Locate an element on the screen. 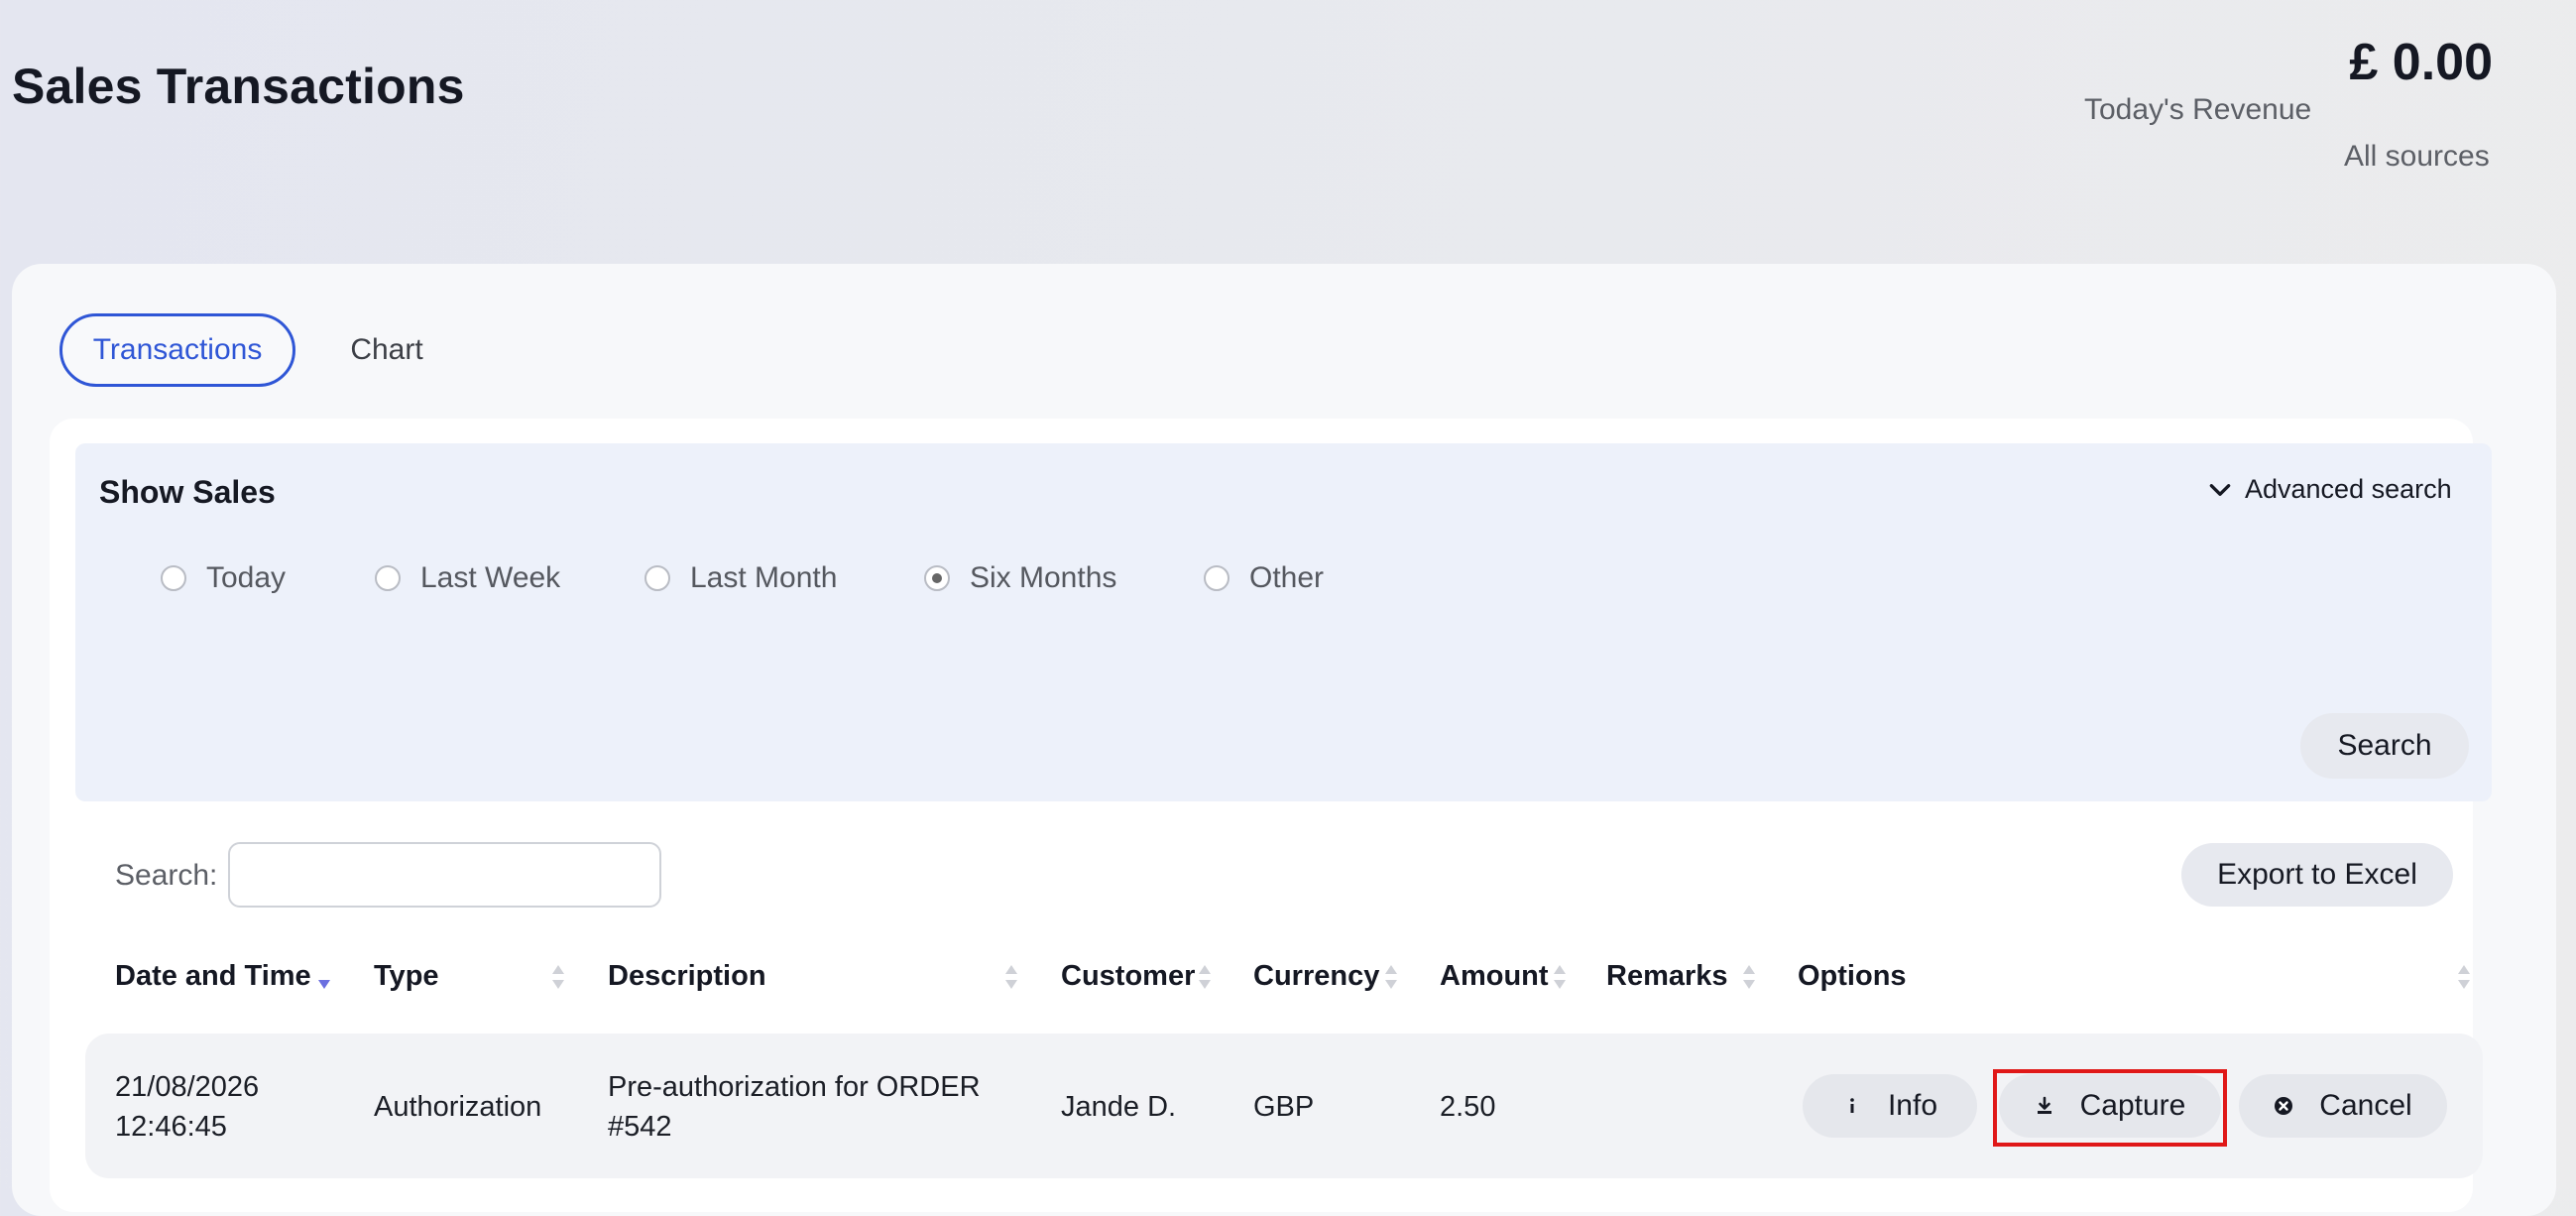  radio-last-month: Last Month is located at coordinates (740, 578).